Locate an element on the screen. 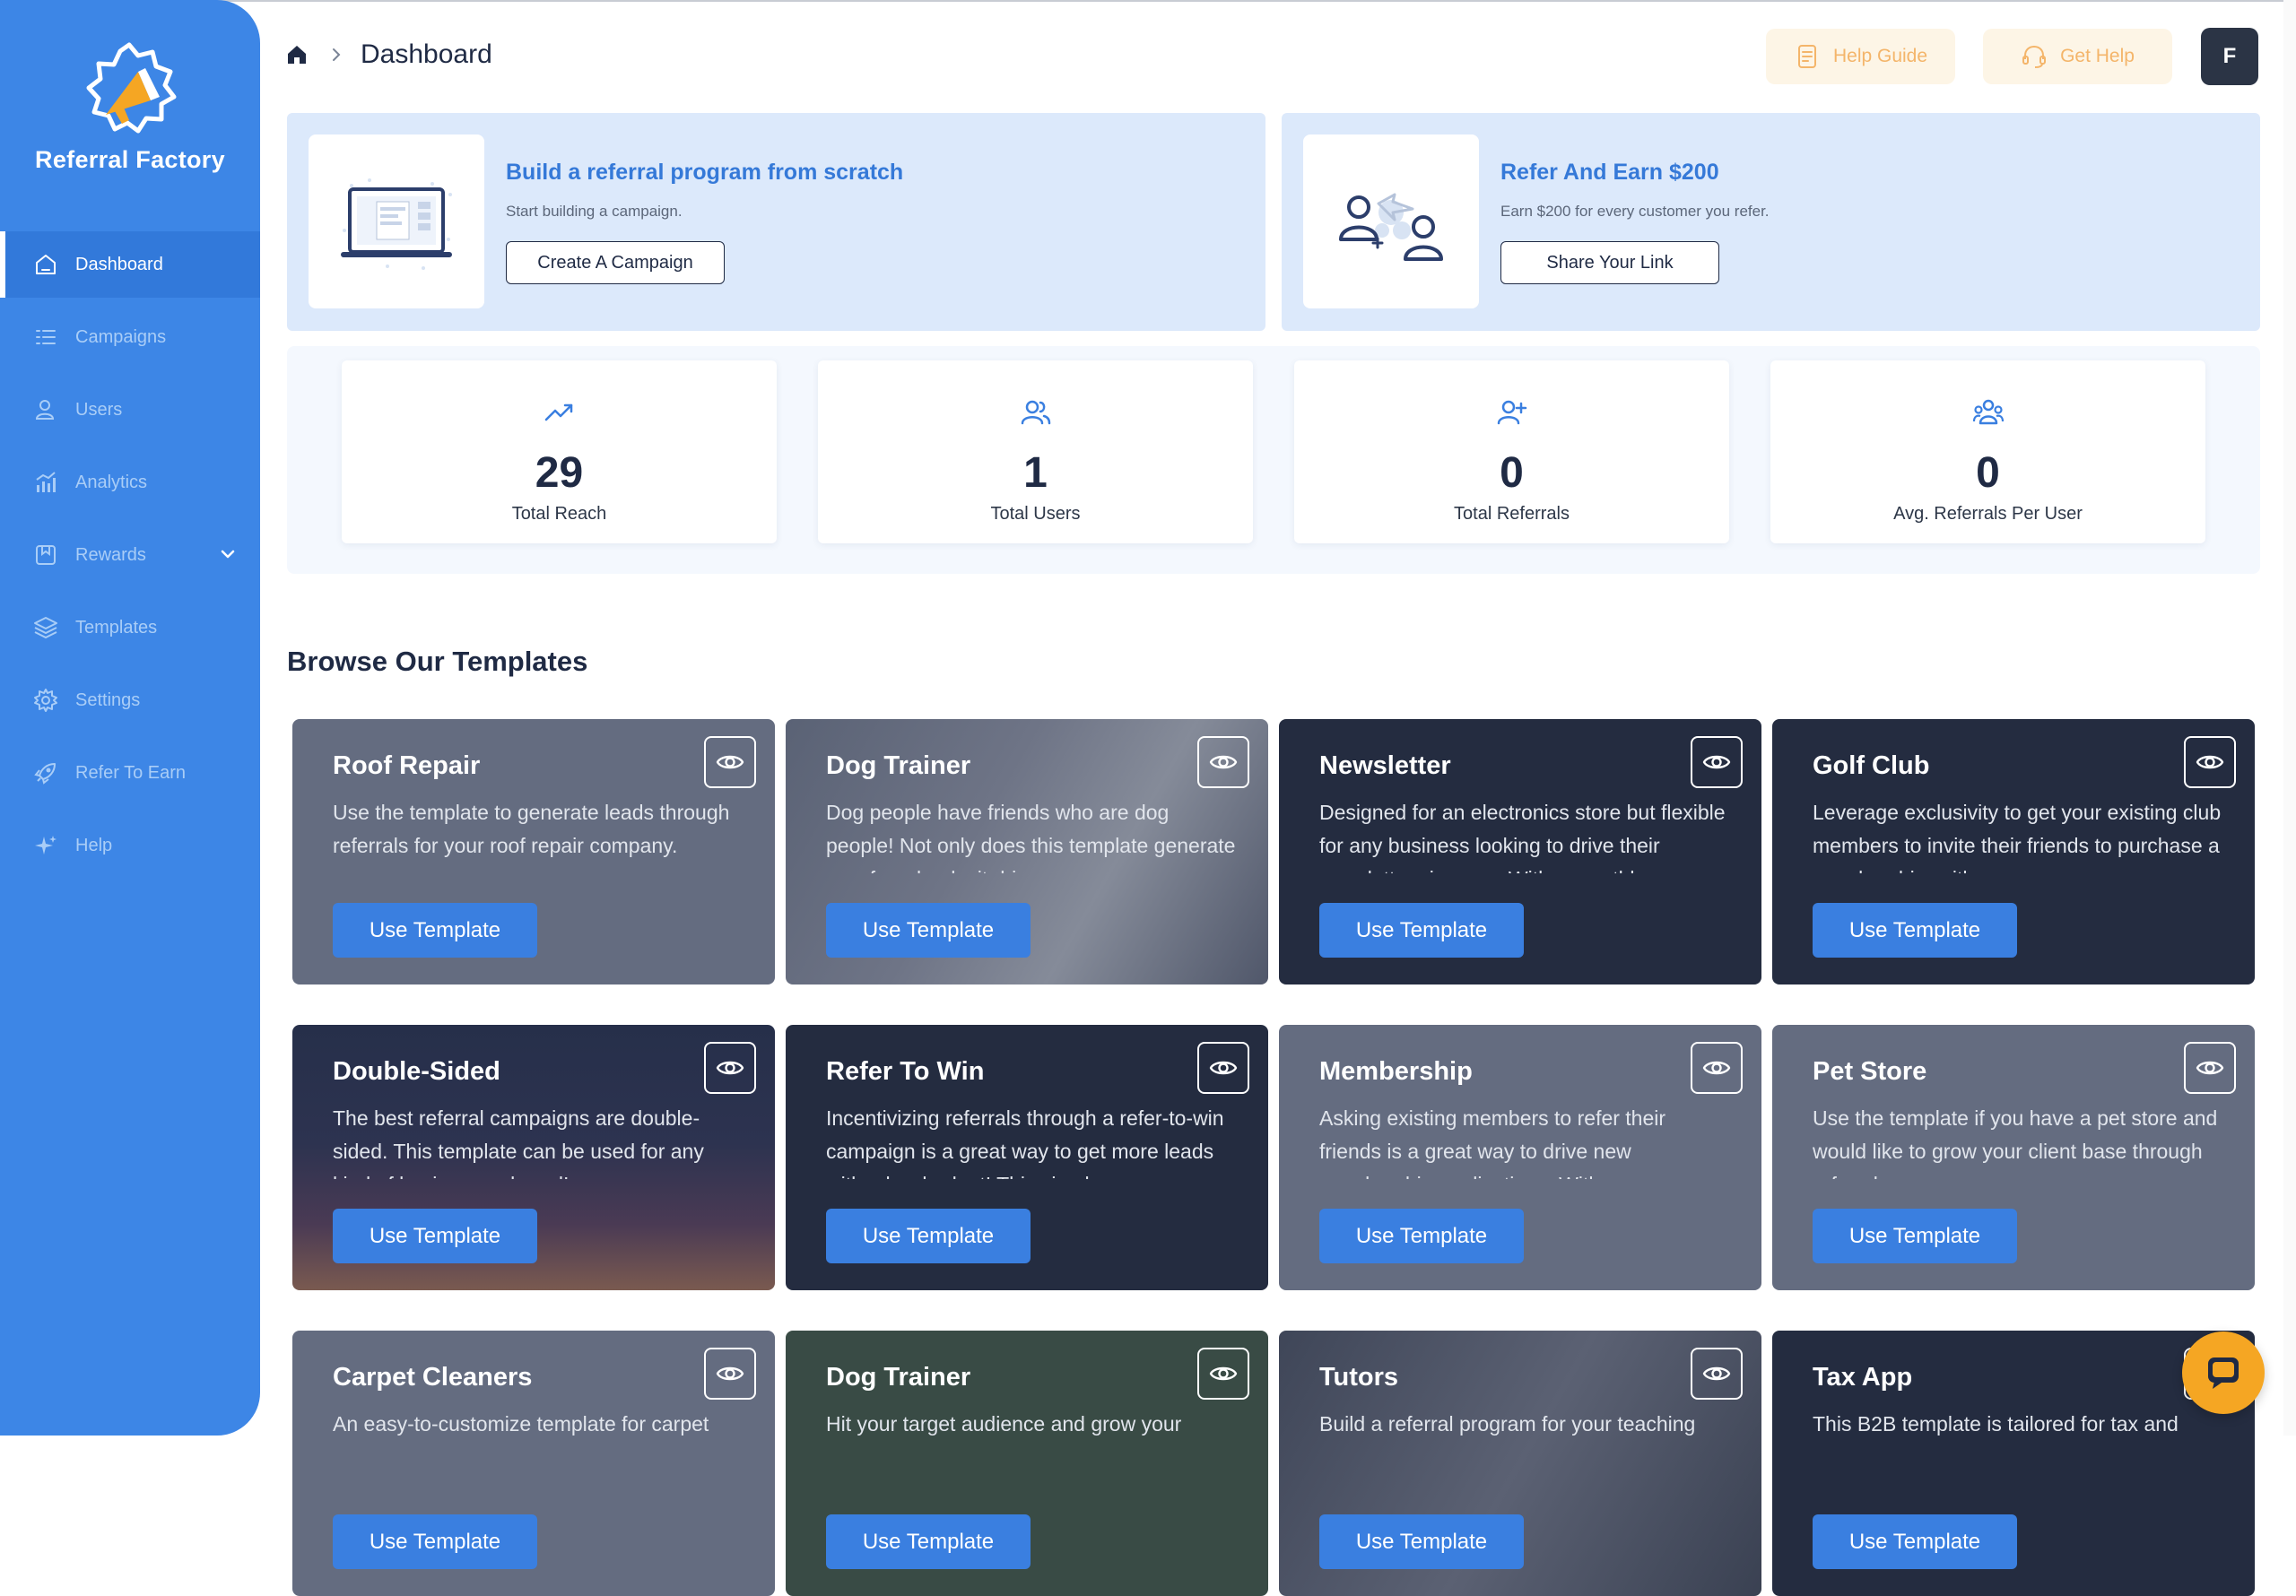 The width and height of the screenshot is (2296, 1596). breadcrumb: Dashboard is located at coordinates (388, 55).